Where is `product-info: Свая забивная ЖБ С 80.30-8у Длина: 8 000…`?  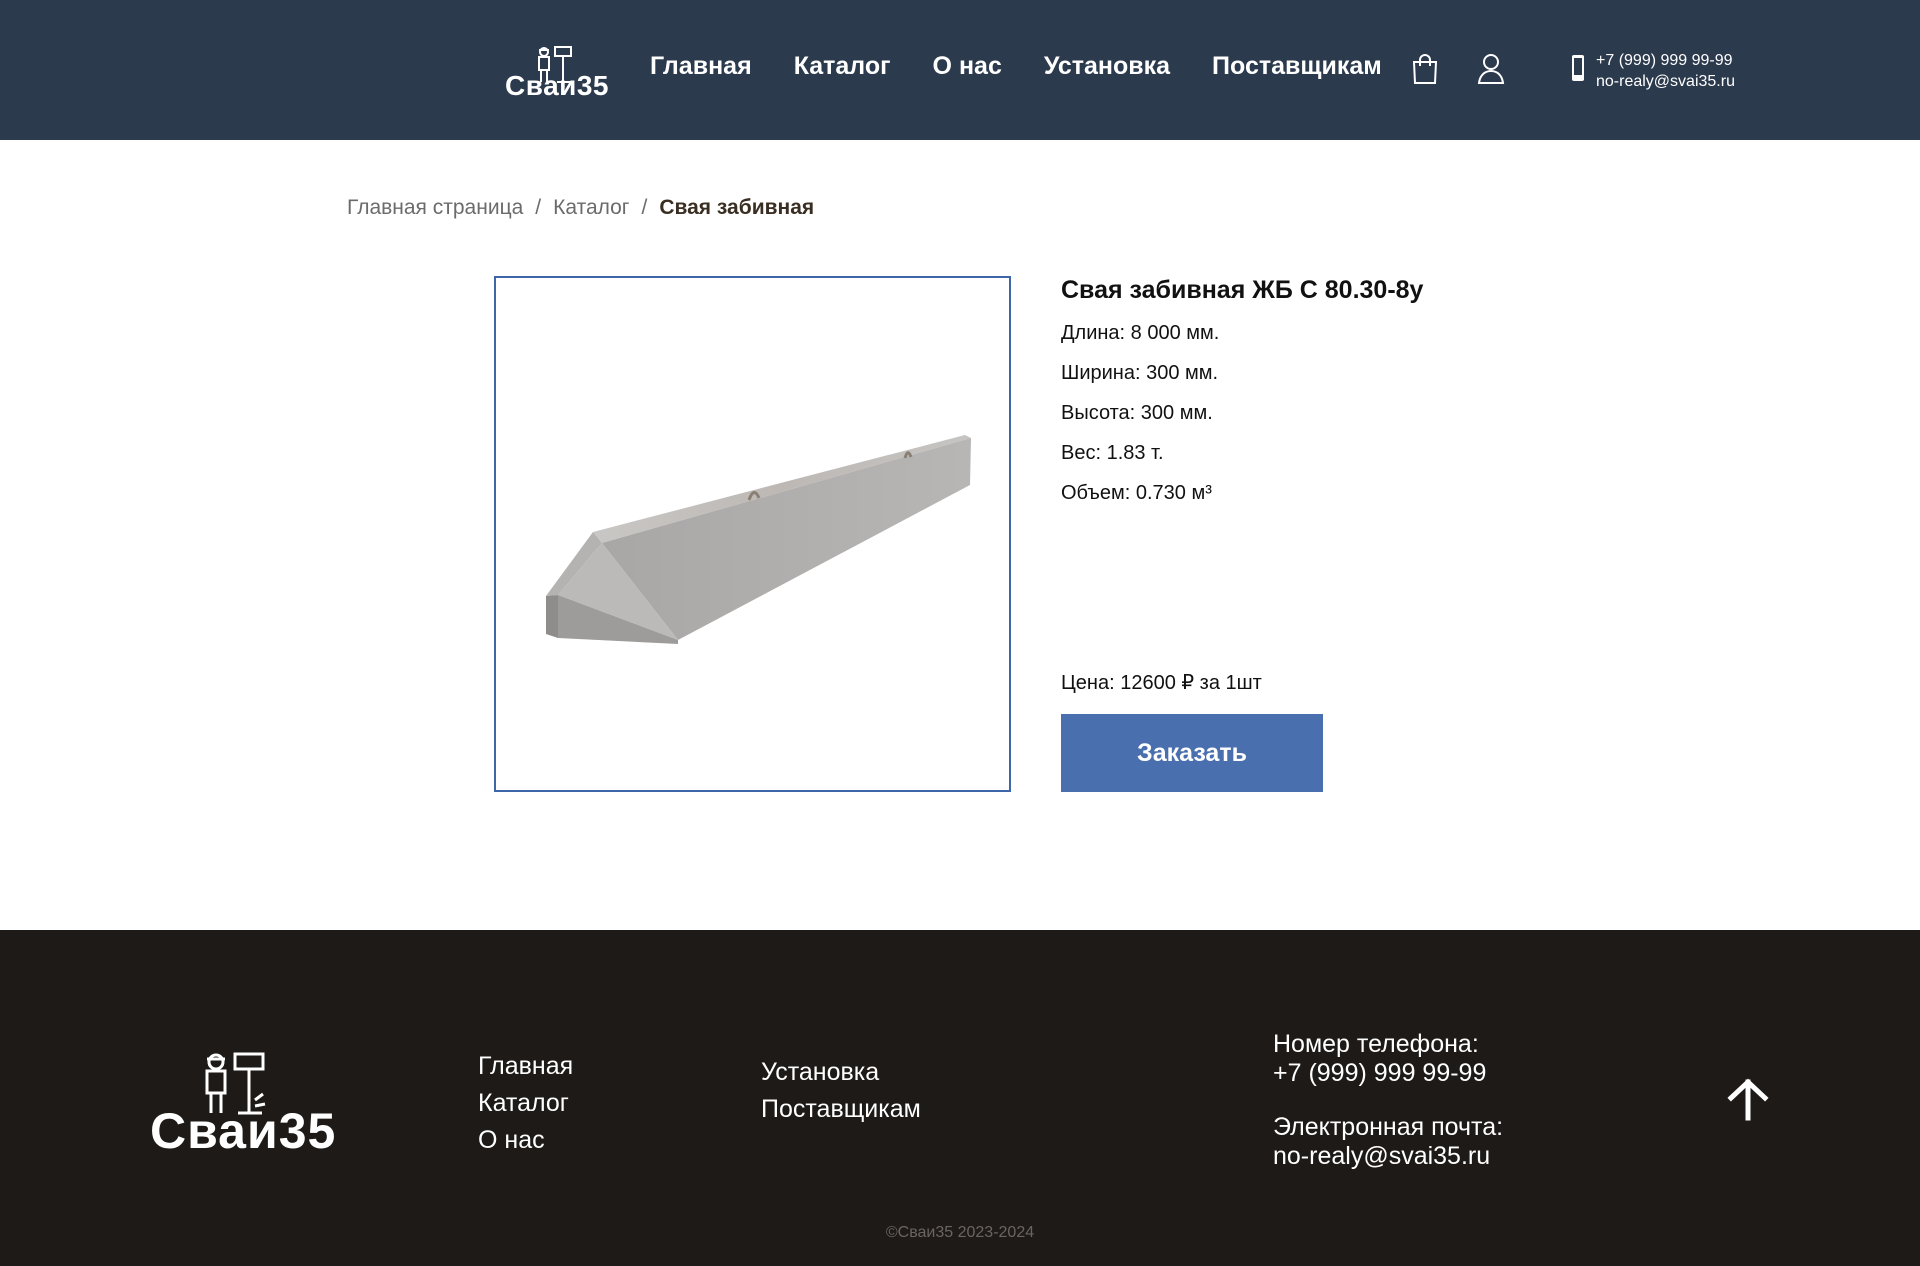 product-info: Свая забивная ЖБ С 80.30-8у Длина: 8 000… is located at coordinates (1242, 390).